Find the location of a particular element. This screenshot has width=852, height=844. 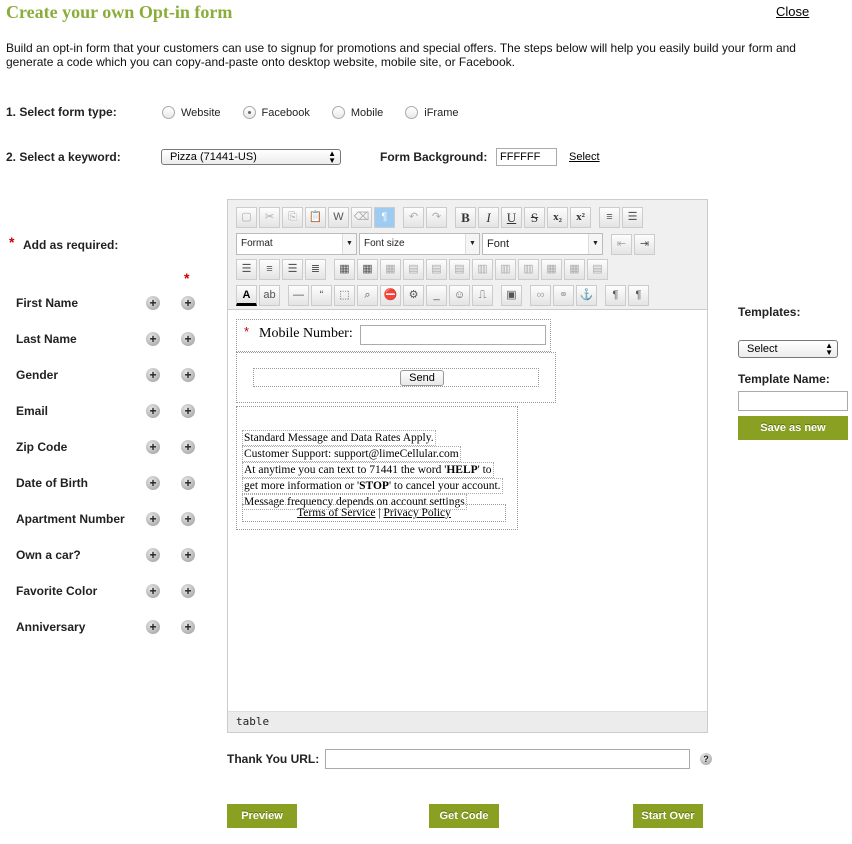

send-button: Send is located at coordinates (422, 378).